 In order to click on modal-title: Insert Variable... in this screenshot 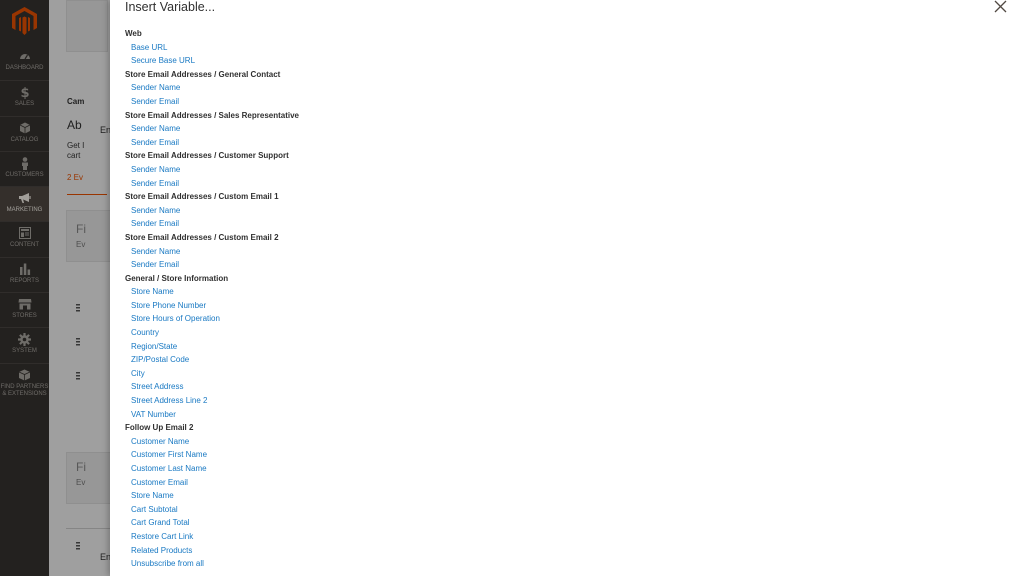, I will do `click(170, 7)`.